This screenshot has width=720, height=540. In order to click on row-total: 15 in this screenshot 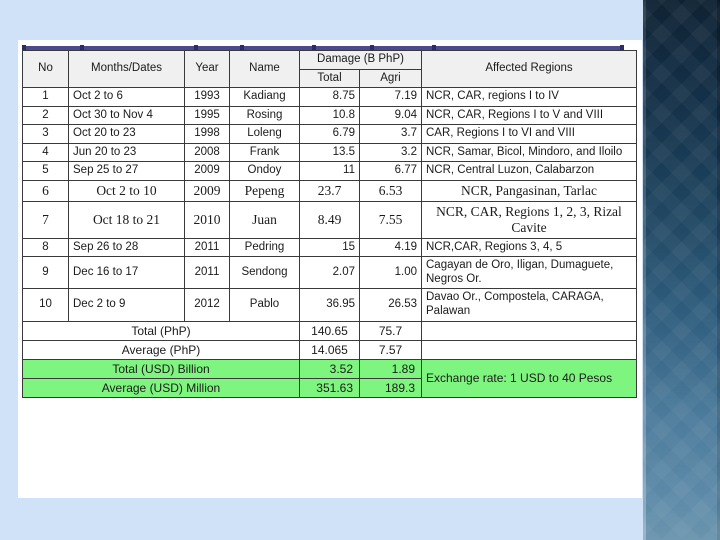, I will do `click(329, 247)`.